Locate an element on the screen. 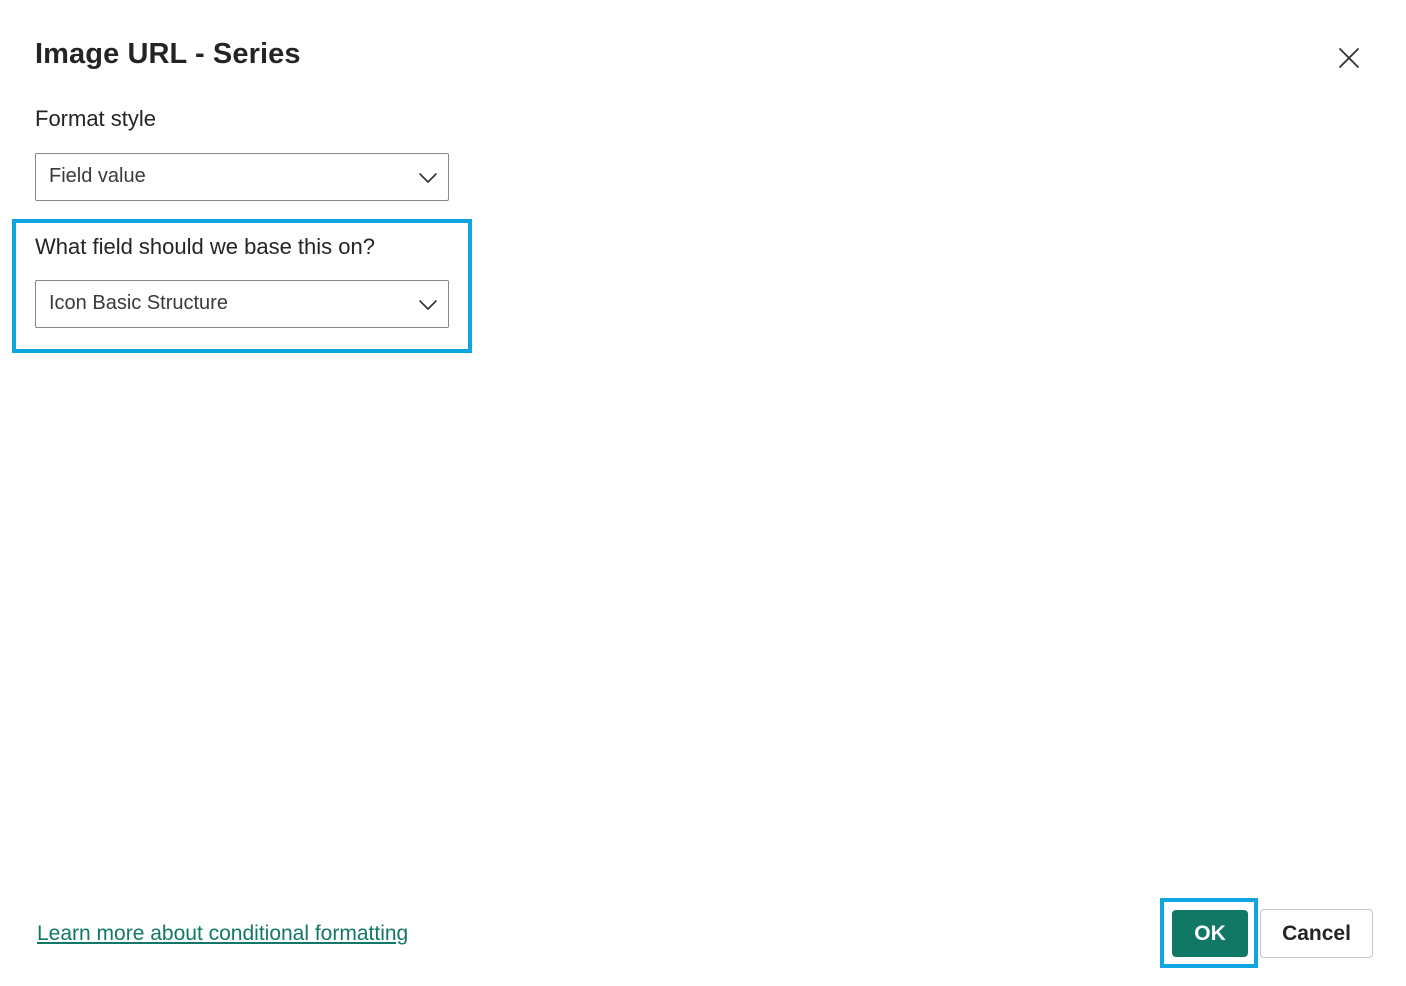  ok-button: OK is located at coordinates (1210, 933).